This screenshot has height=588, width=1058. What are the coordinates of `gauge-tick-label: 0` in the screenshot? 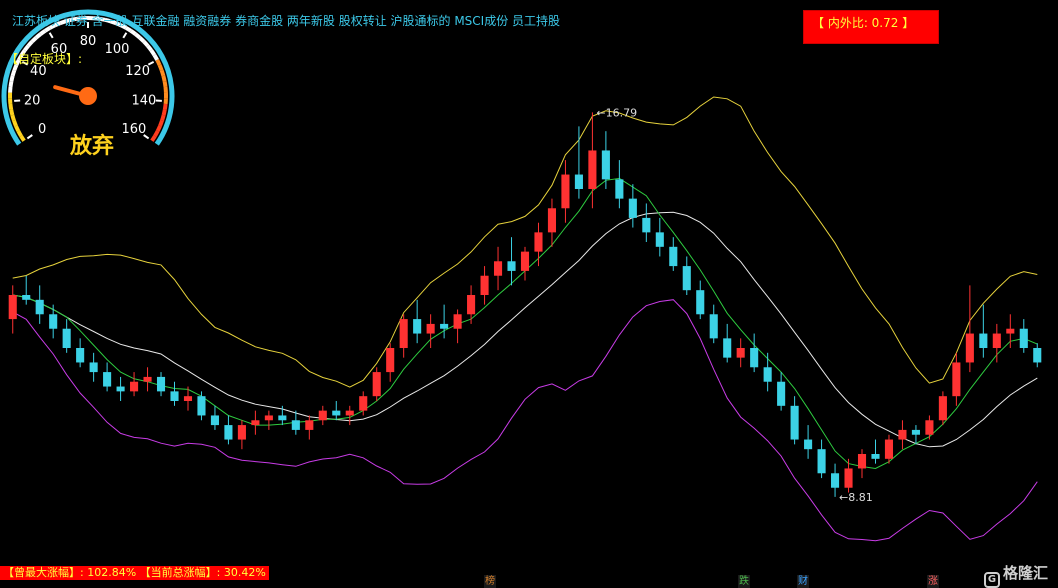 It's located at (42, 129).